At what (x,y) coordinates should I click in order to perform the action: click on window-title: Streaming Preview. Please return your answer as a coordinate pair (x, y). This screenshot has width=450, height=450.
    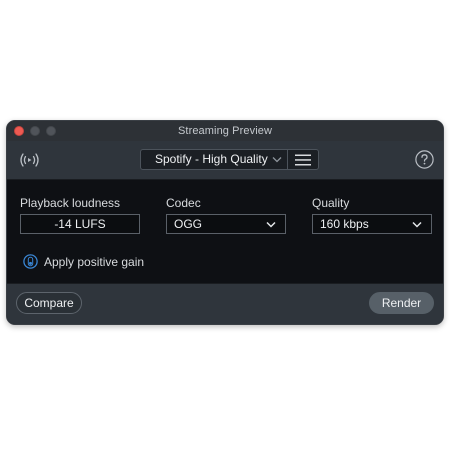
    Looking at the image, I should click on (224, 131).